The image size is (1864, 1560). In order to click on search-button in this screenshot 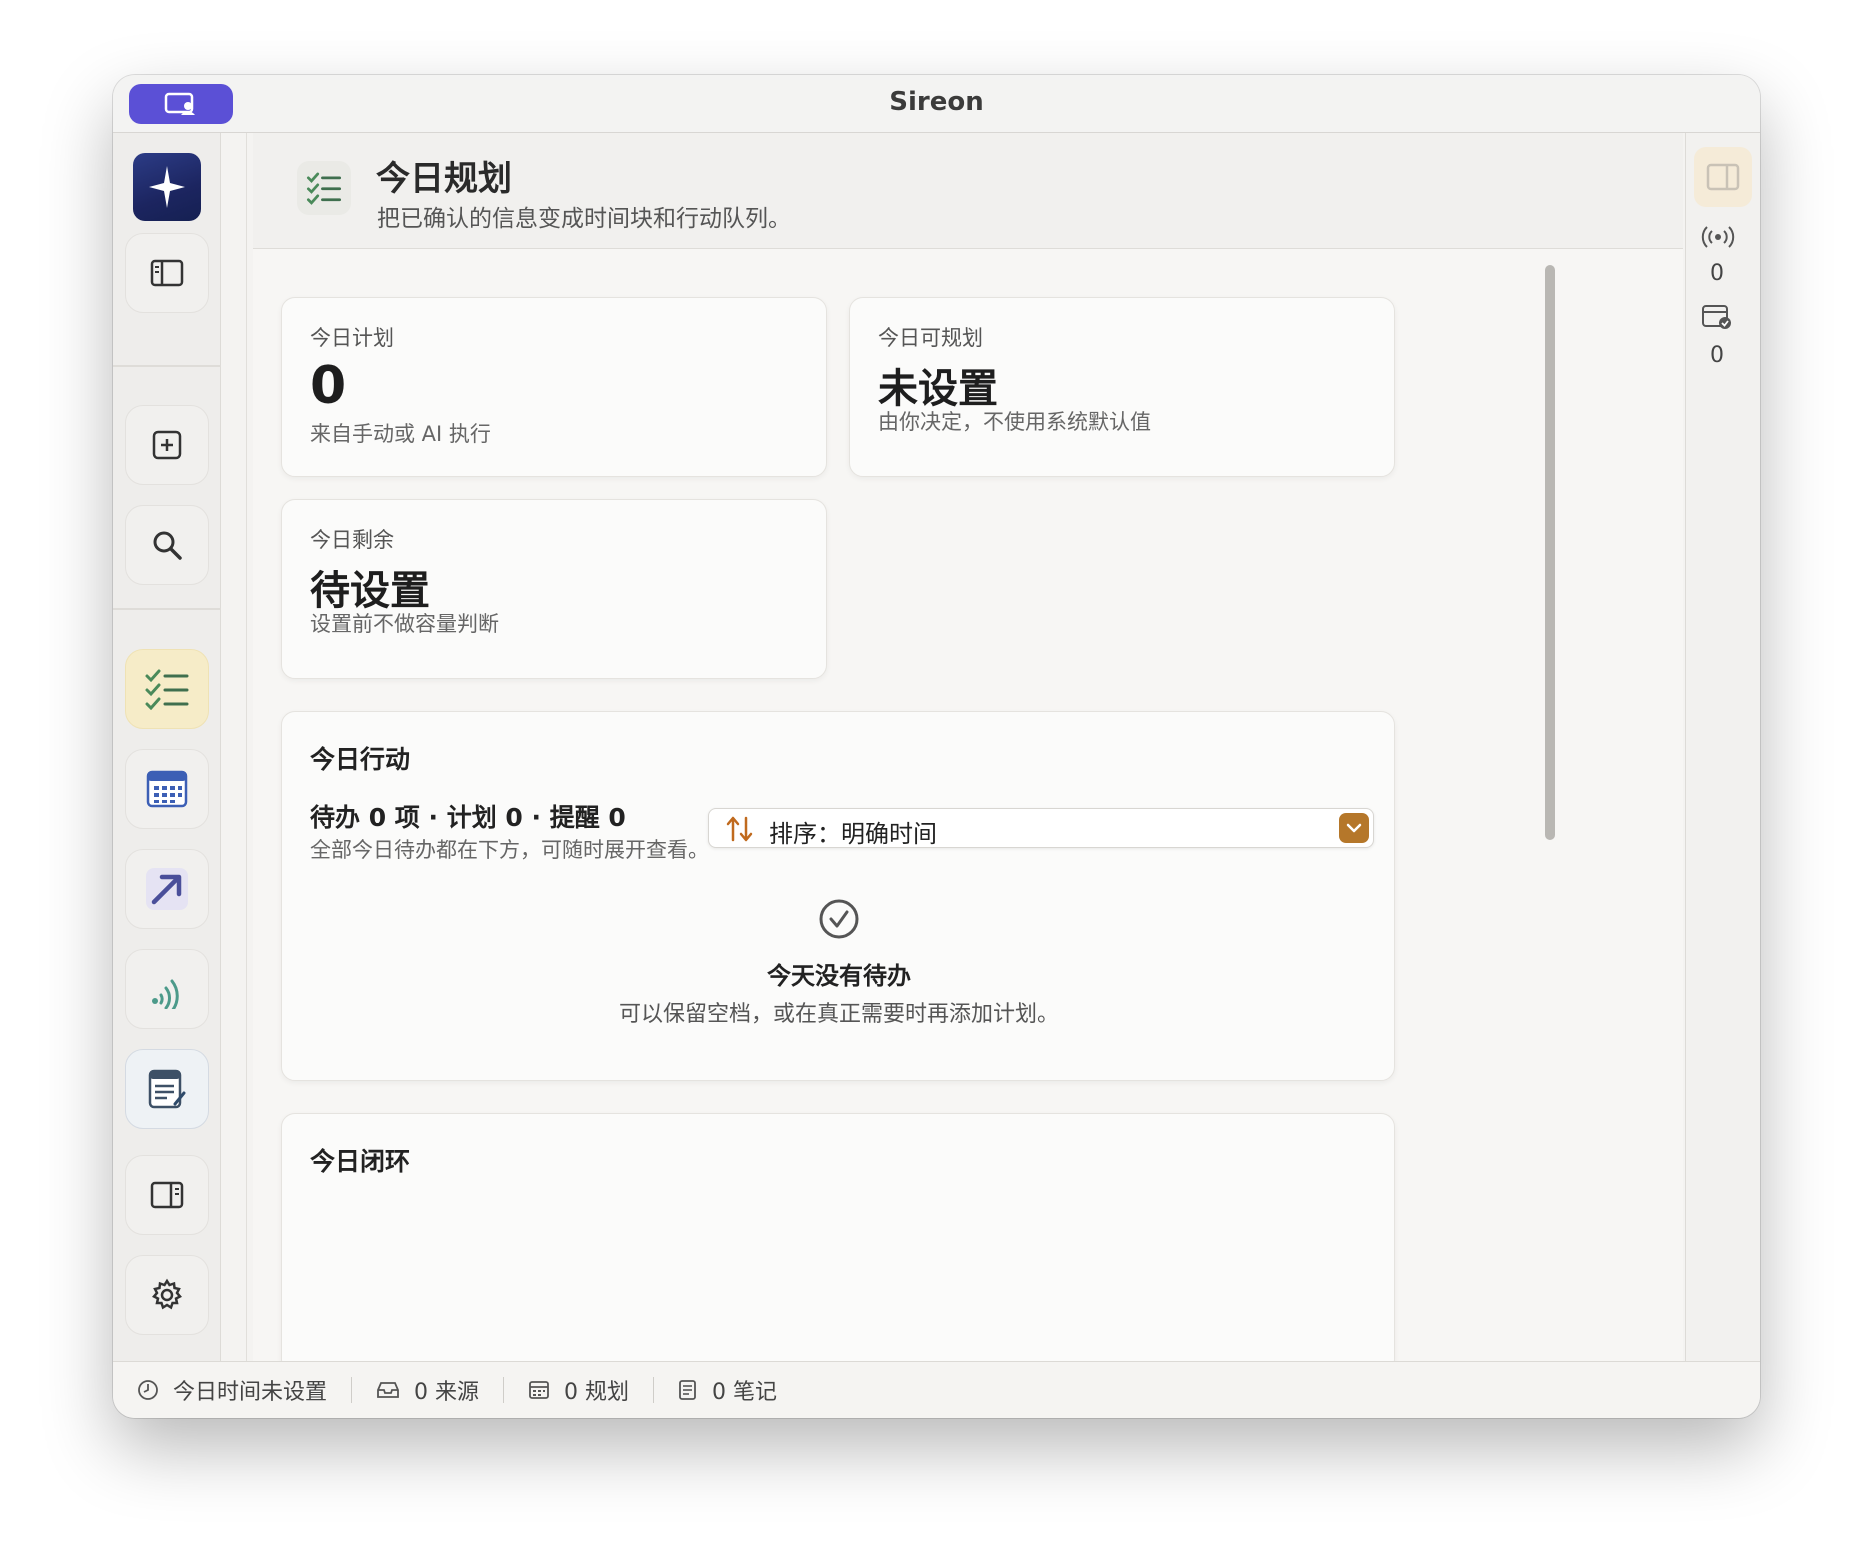, I will do `click(167, 545)`.